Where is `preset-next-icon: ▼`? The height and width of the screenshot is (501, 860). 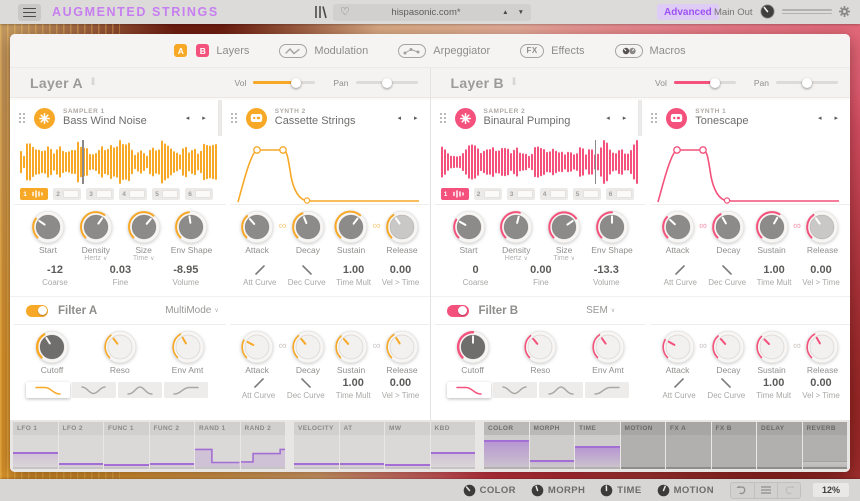
preset-next-icon: ▼ is located at coordinates (521, 12).